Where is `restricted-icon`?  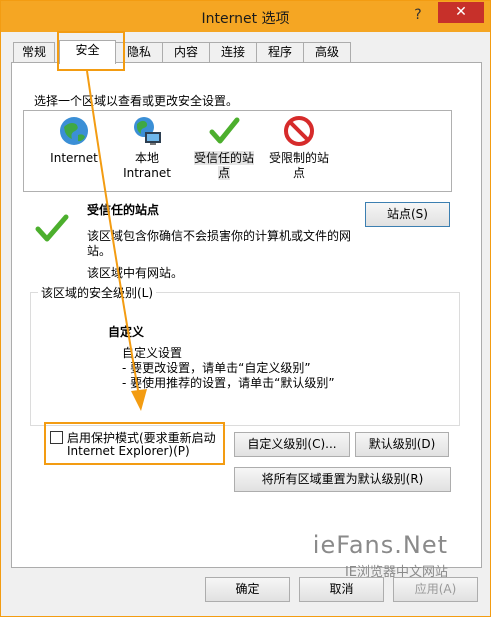 restricted-icon is located at coordinates (299, 131).